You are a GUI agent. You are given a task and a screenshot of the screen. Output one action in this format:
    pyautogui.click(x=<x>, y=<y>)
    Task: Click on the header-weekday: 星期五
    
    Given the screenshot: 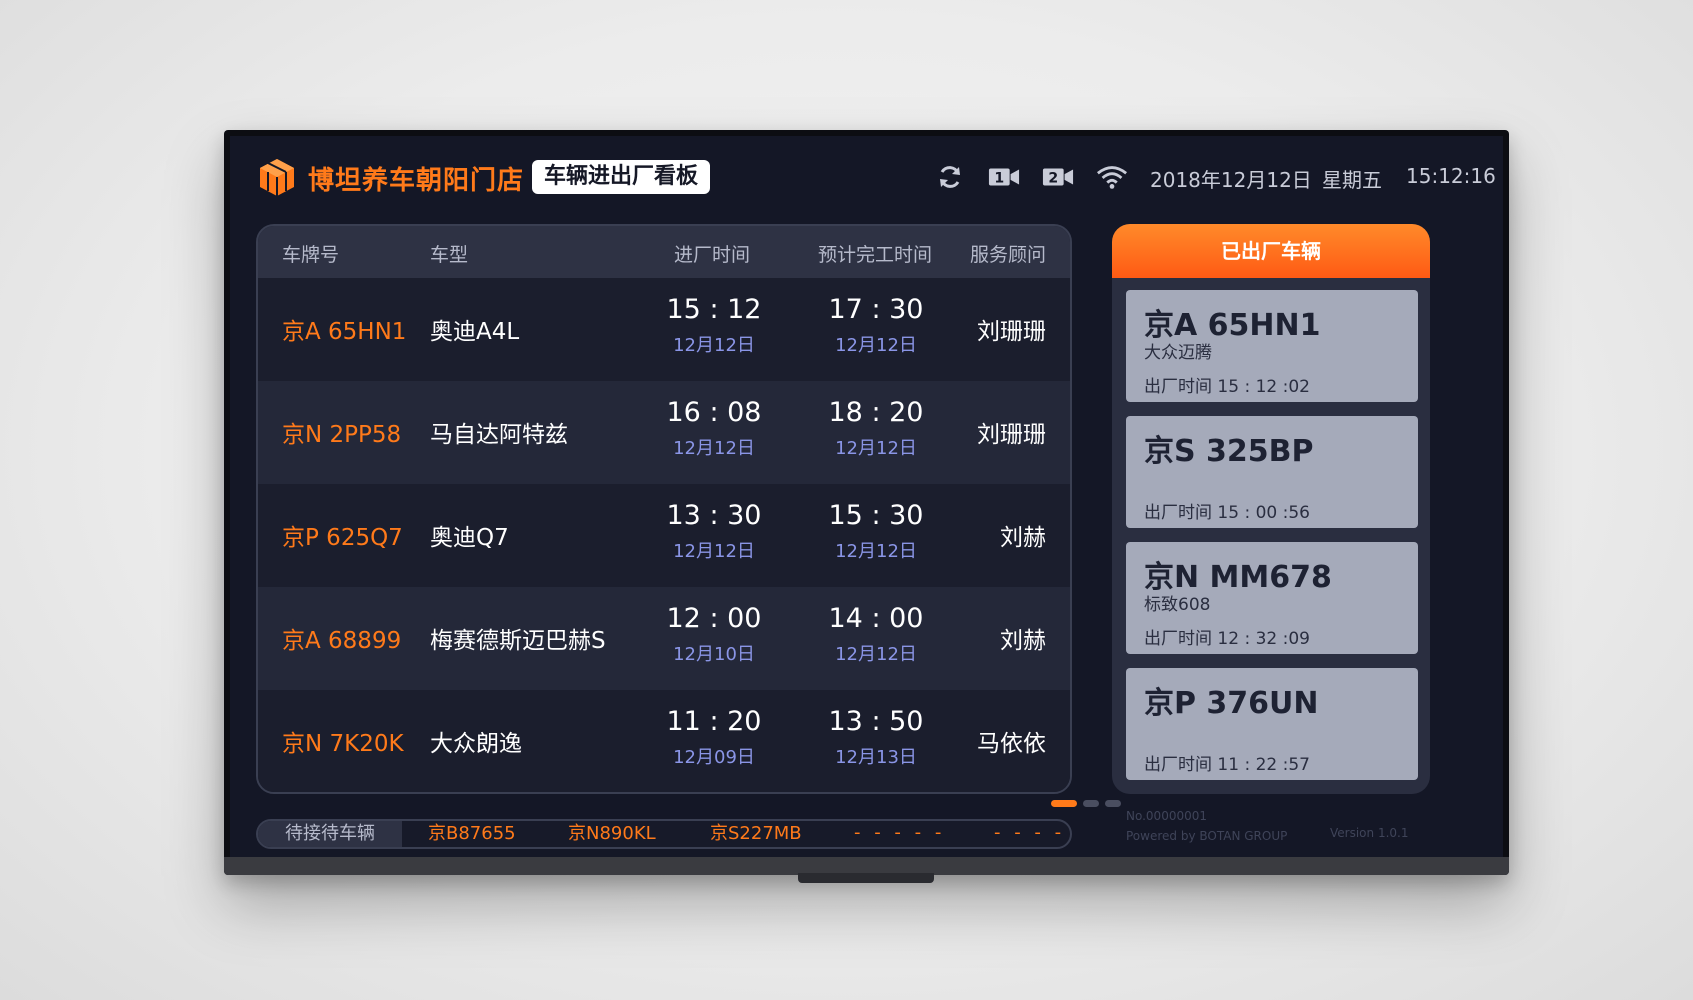 What is the action you would take?
    pyautogui.click(x=1352, y=180)
    